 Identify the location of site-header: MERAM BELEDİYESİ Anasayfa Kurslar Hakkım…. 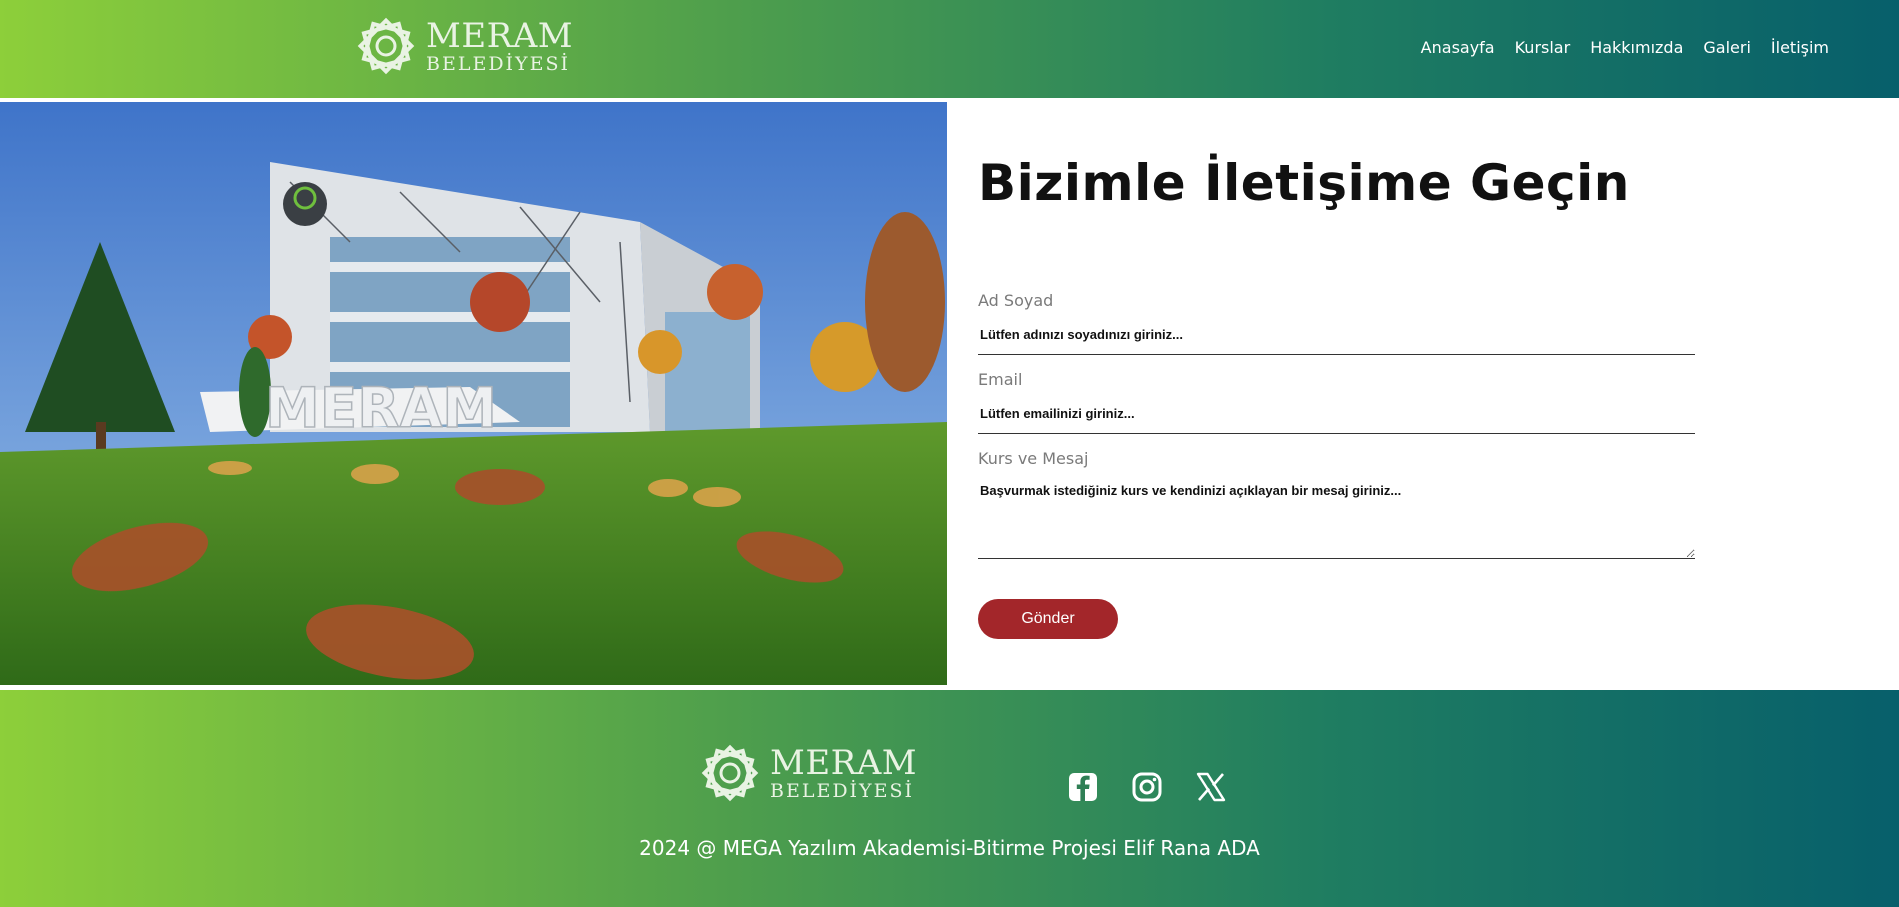
(949, 49).